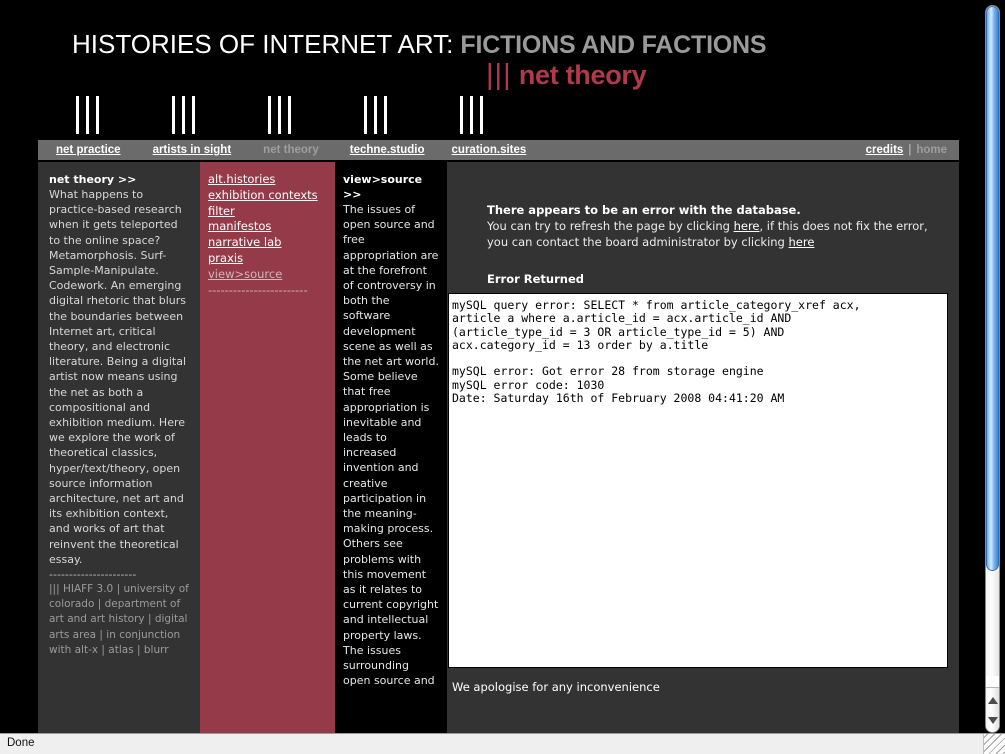 The width and height of the screenshot is (1005, 754). What do you see at coordinates (992, 623) in the screenshot?
I see `scrollbar-track` at bounding box center [992, 623].